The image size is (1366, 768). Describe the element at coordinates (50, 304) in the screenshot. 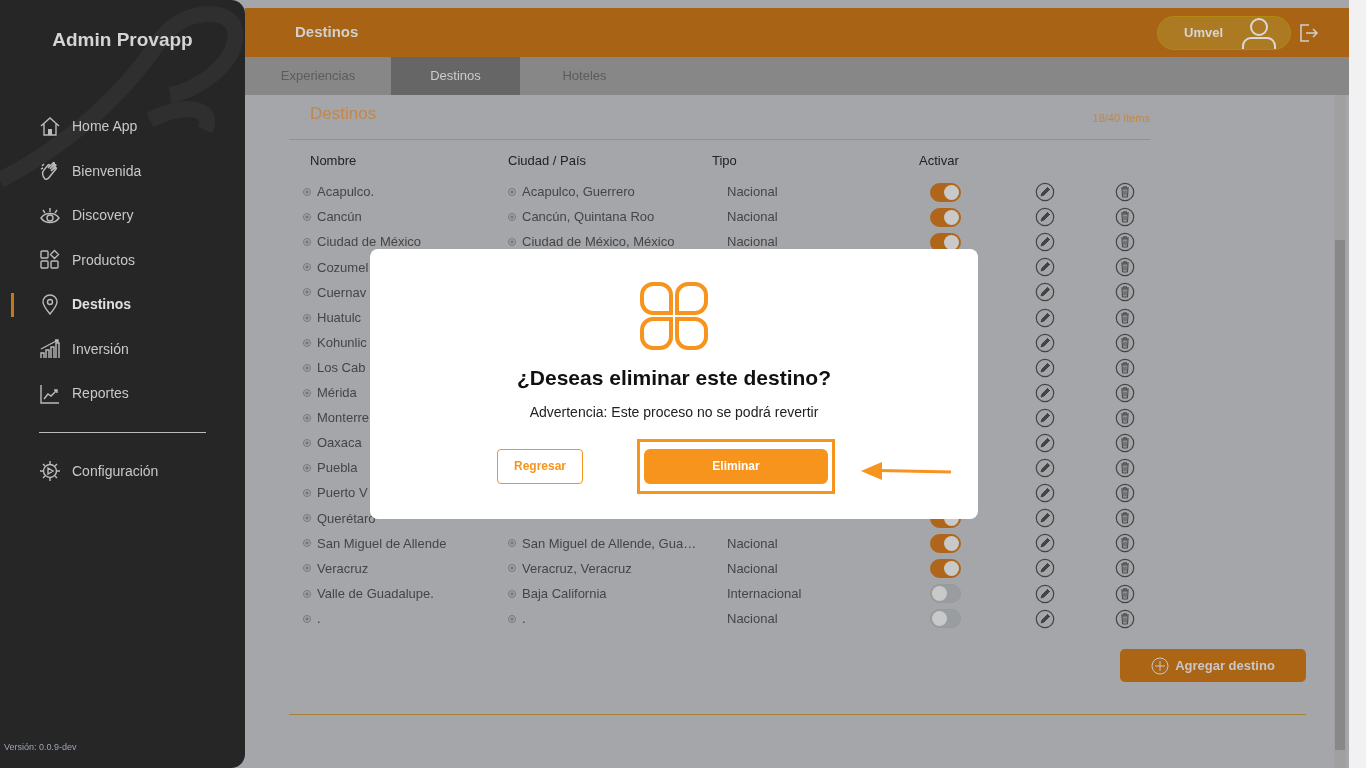

I see `location-pin-icon` at that location.